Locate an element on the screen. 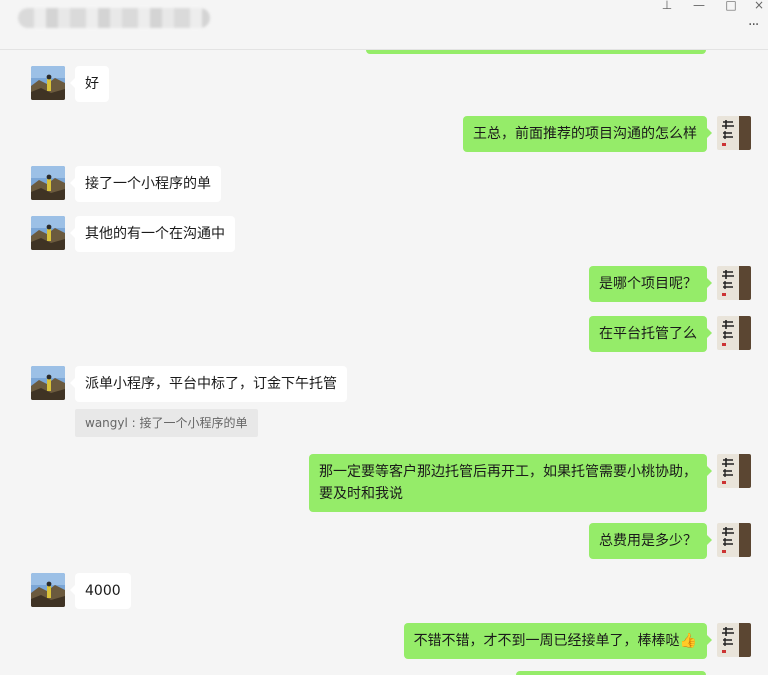 The image size is (768, 675). message-bubble-incoming: 其他的有一个在沟通中 is located at coordinates (152, 234).